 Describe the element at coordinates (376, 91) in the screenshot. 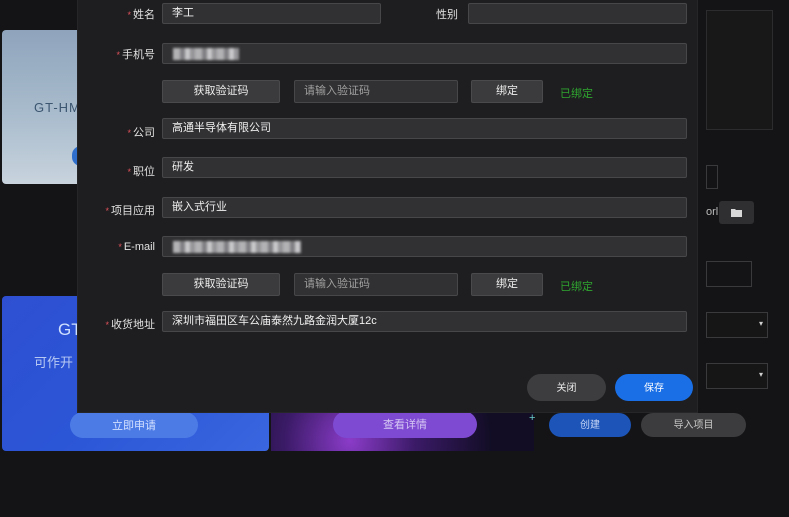

I see `phone-code-input: 请输入验证码` at that location.